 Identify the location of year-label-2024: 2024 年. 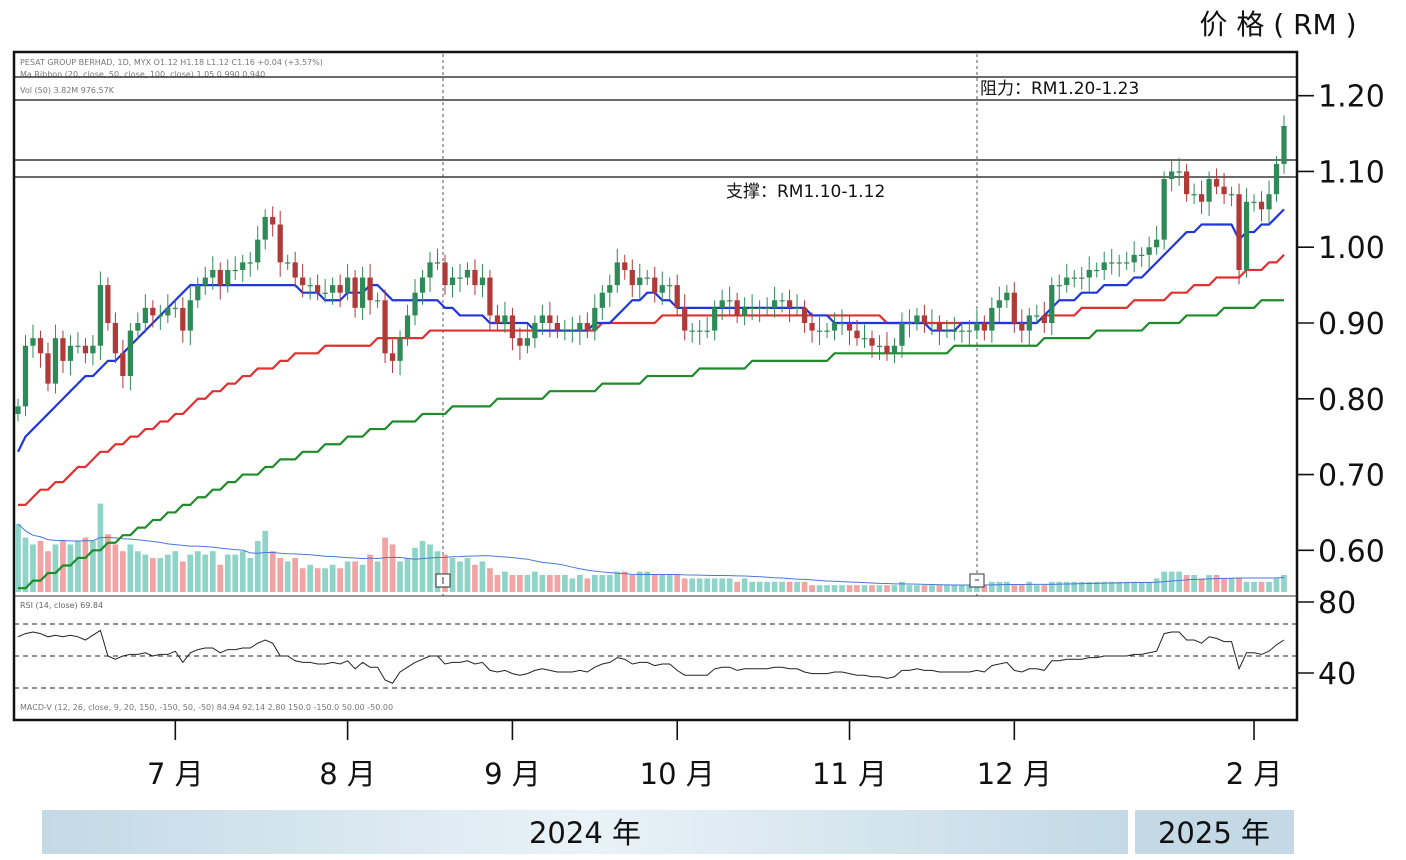
(585, 833).